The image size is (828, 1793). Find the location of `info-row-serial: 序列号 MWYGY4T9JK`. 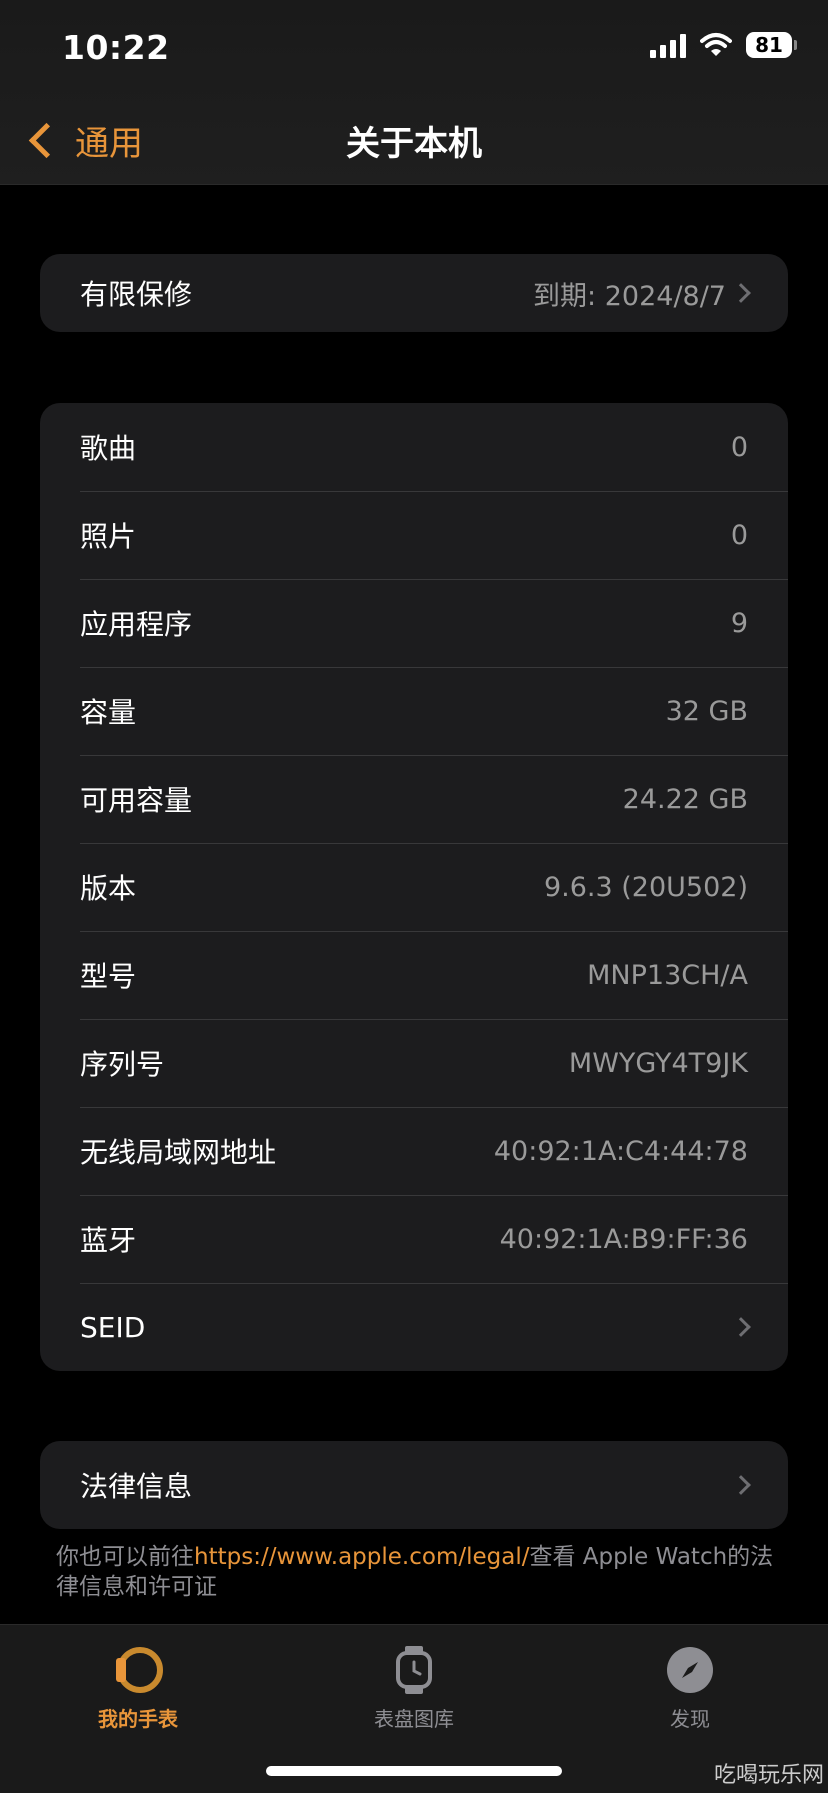

info-row-serial: 序列号 MWYGY4T9JK is located at coordinates (414, 1063).